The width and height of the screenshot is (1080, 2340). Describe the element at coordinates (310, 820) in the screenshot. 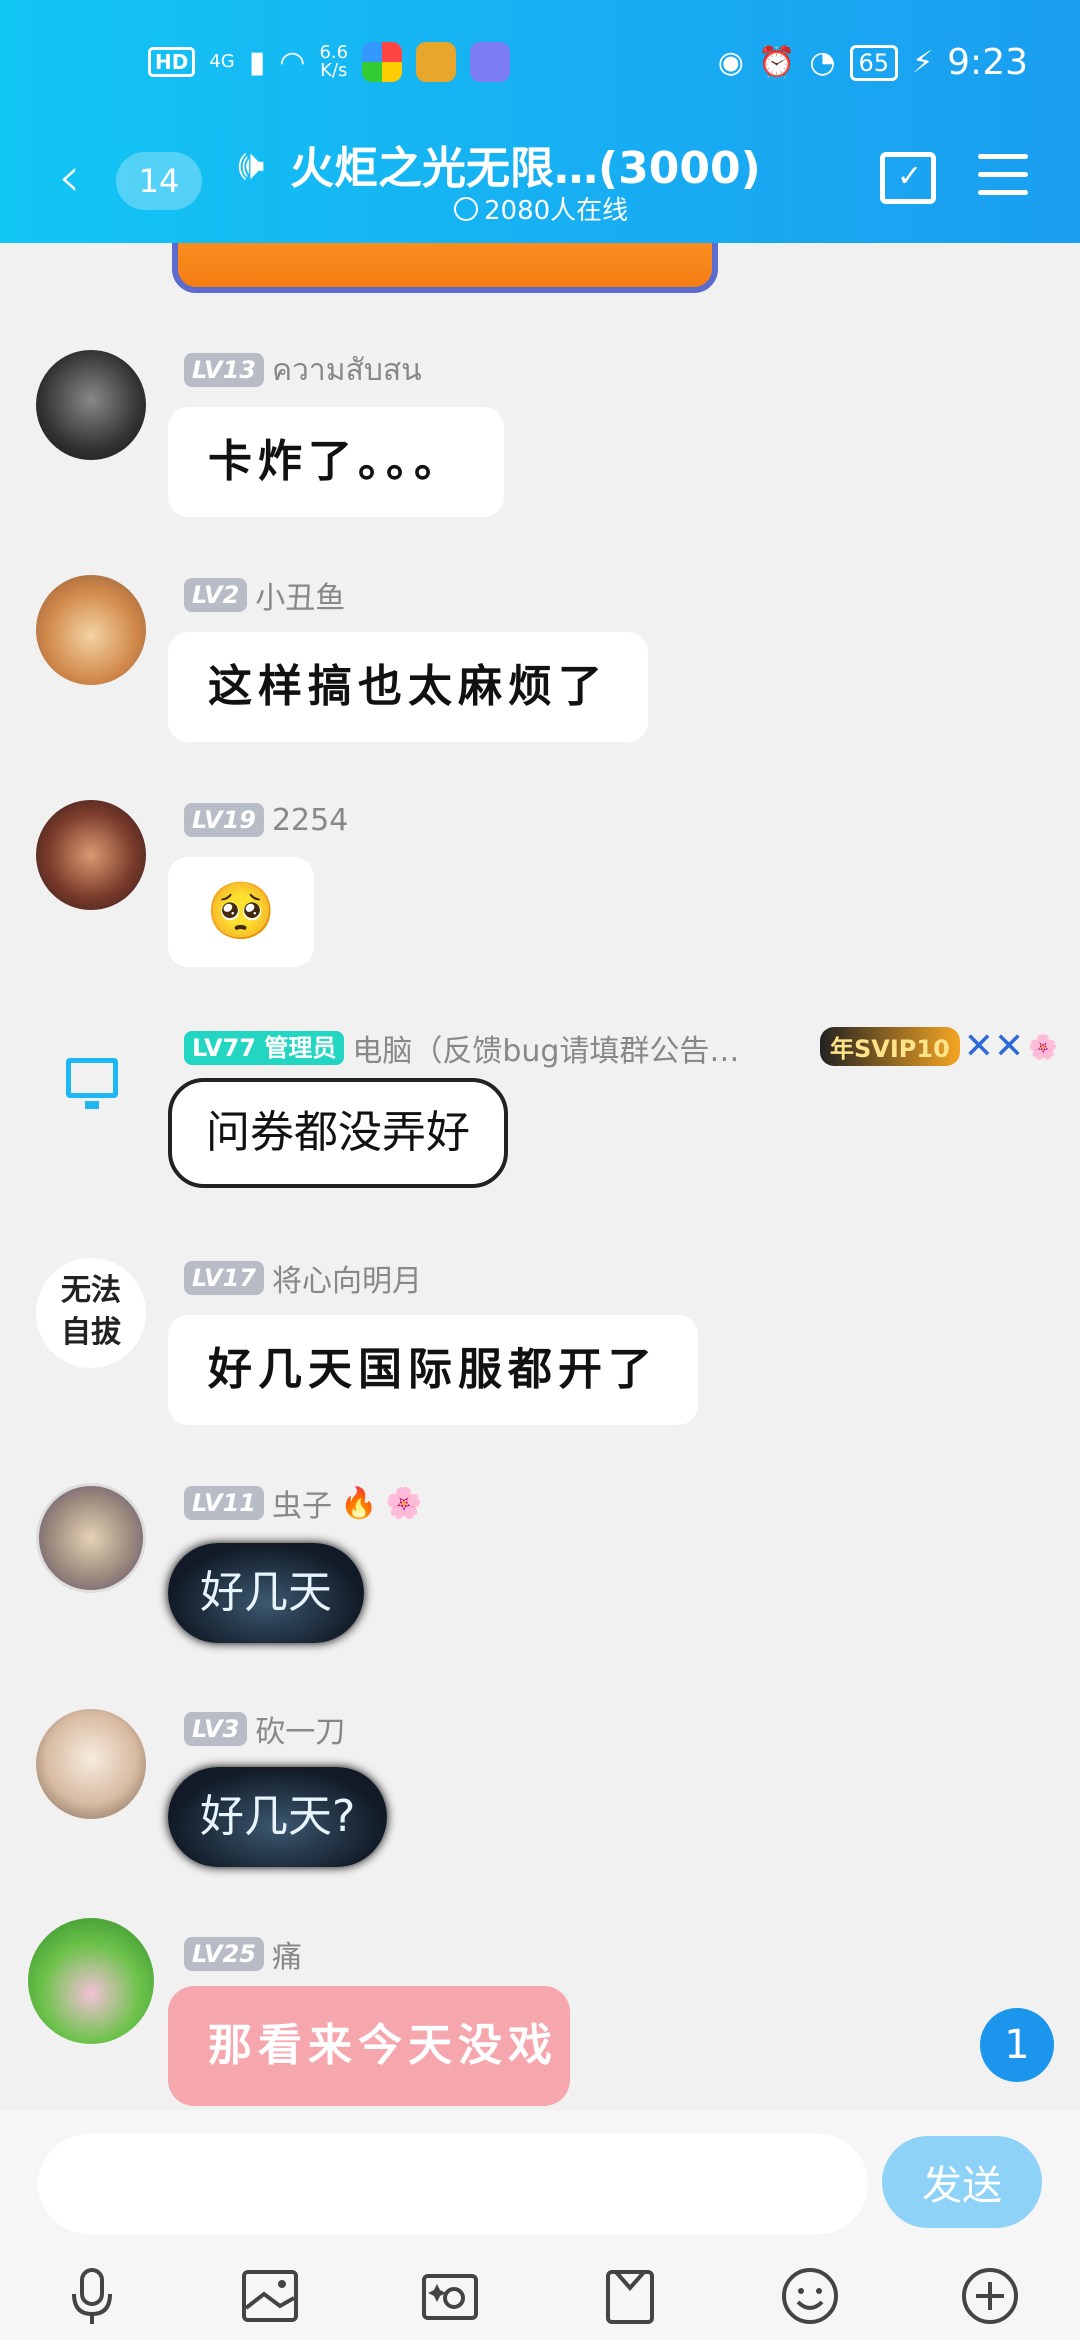

I see `sender-name: 2254` at that location.